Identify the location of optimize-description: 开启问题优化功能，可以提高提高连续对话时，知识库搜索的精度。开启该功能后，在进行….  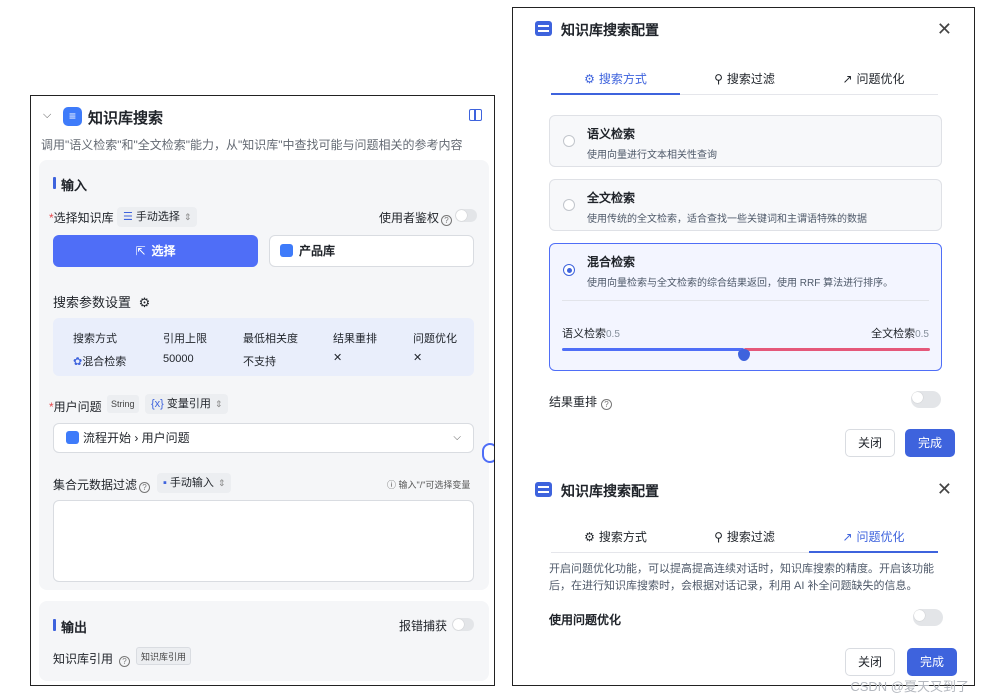
(741, 577).